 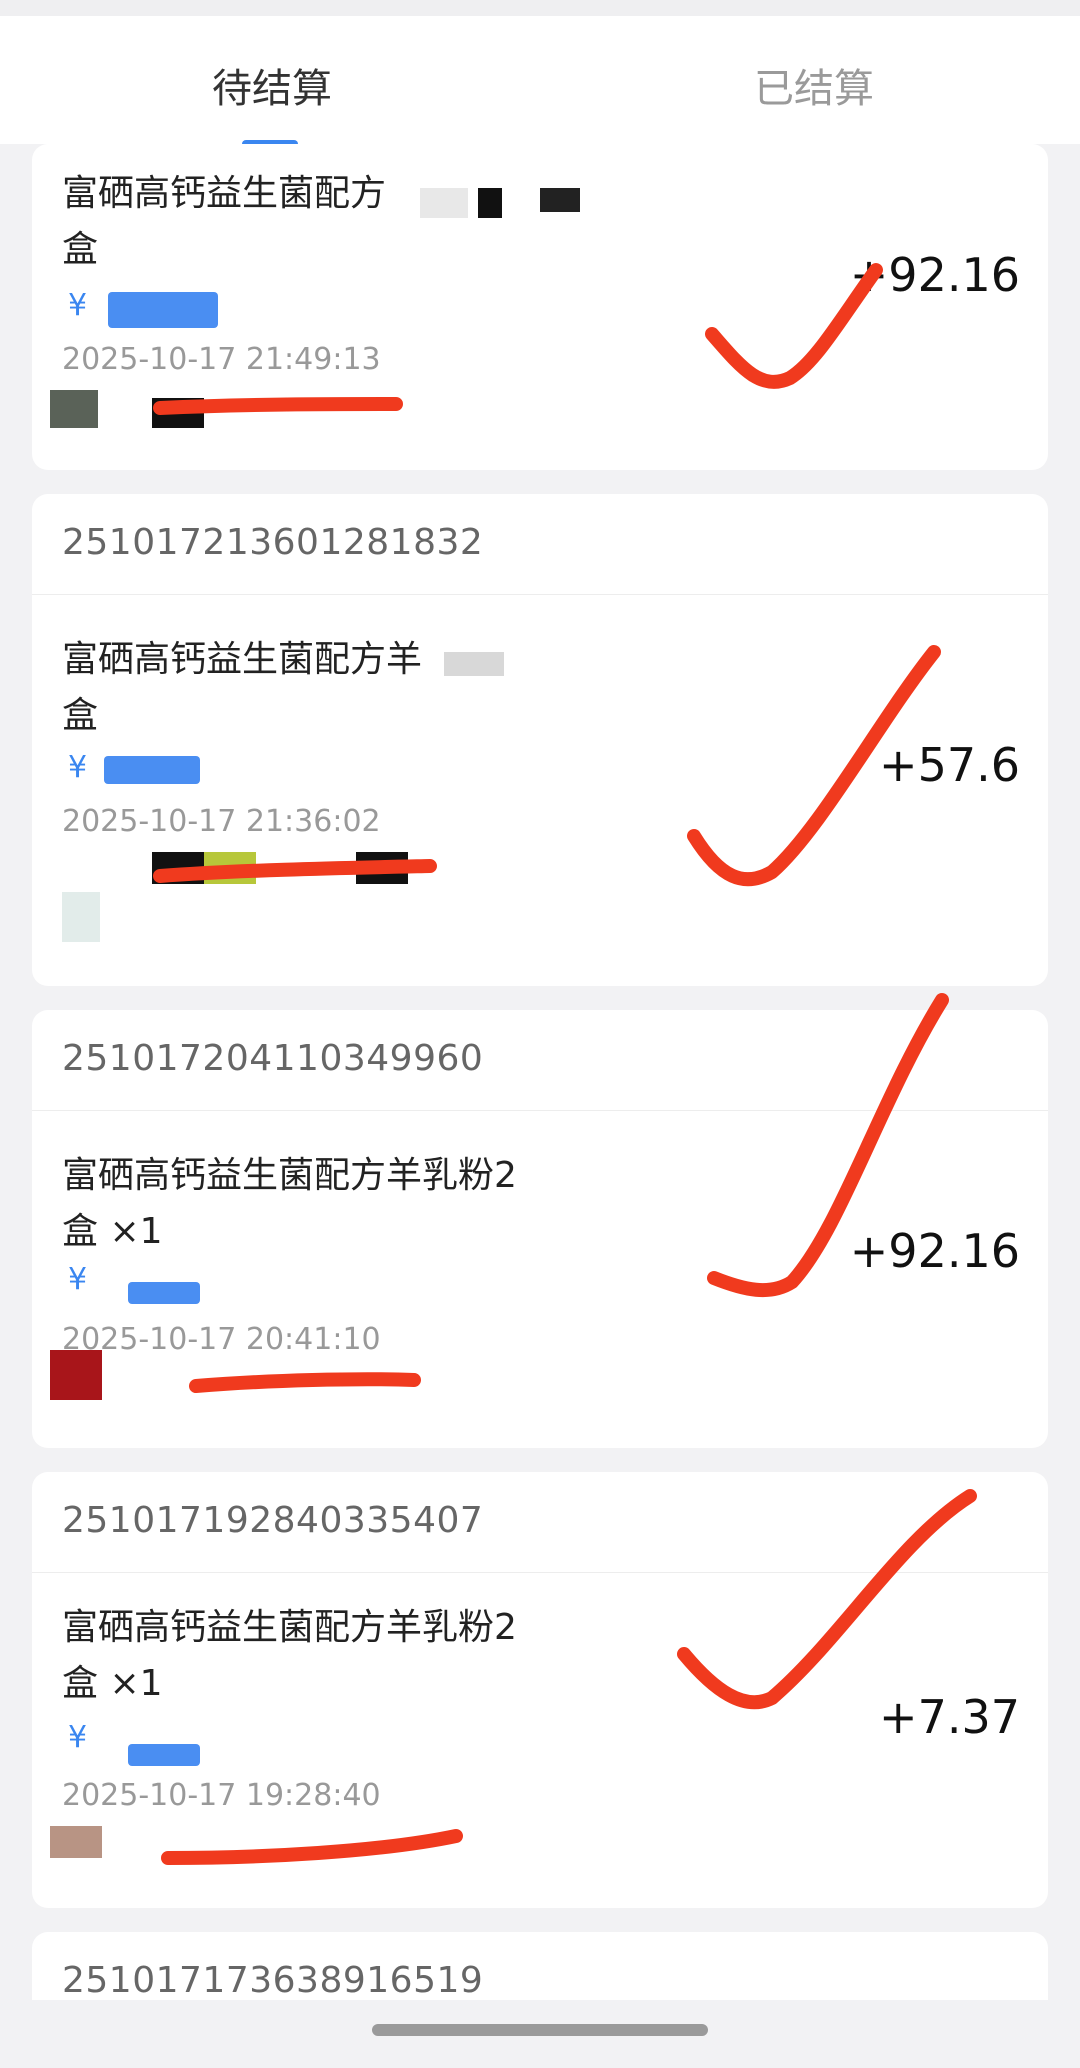 I want to click on order-number: 251017204110349960, so click(x=272, y=1058).